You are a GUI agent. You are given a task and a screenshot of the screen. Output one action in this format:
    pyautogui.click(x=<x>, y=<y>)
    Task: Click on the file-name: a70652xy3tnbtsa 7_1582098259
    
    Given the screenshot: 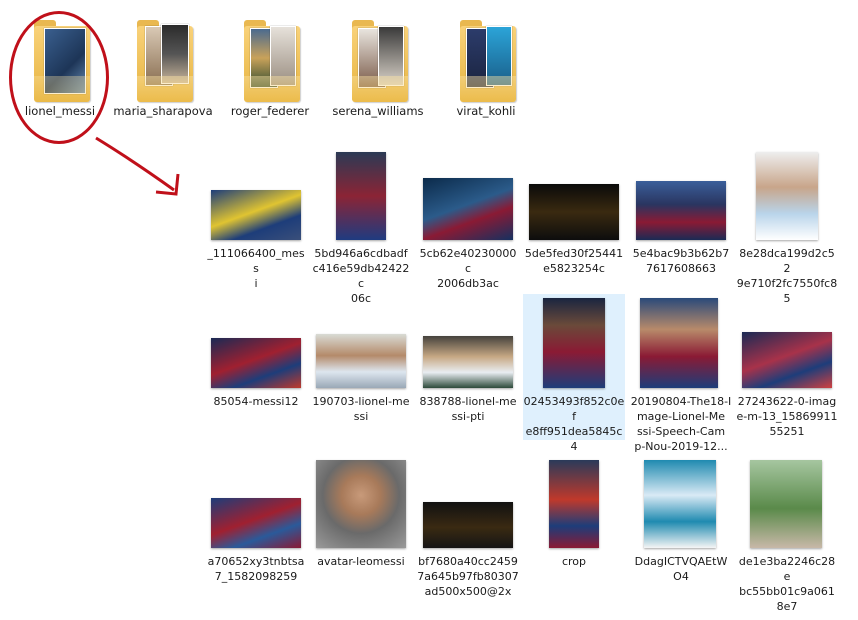 What is the action you would take?
    pyautogui.click(x=256, y=569)
    